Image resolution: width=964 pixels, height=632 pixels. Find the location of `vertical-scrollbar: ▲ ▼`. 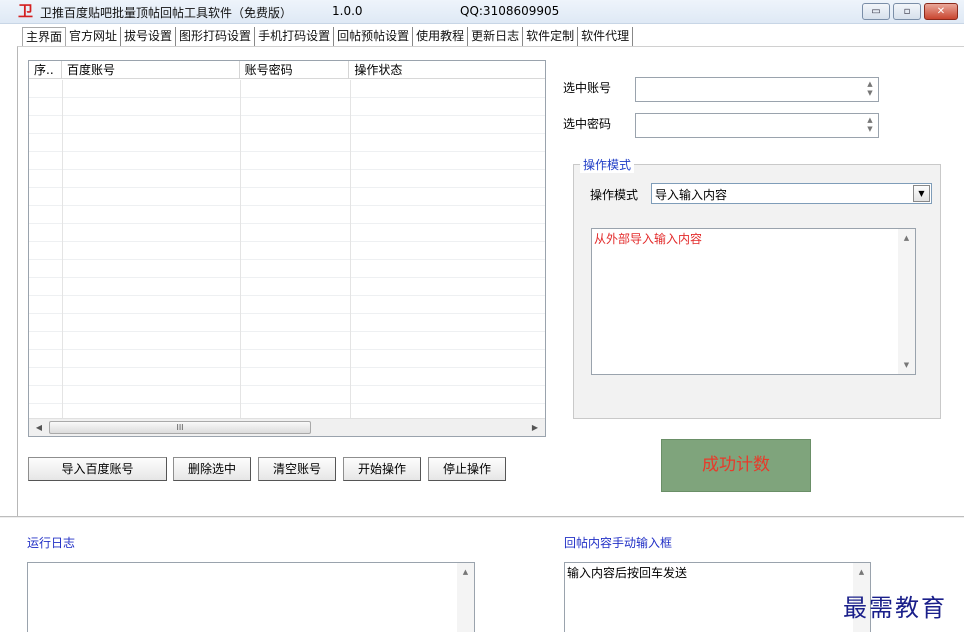

vertical-scrollbar: ▲ ▼ is located at coordinates (906, 301).